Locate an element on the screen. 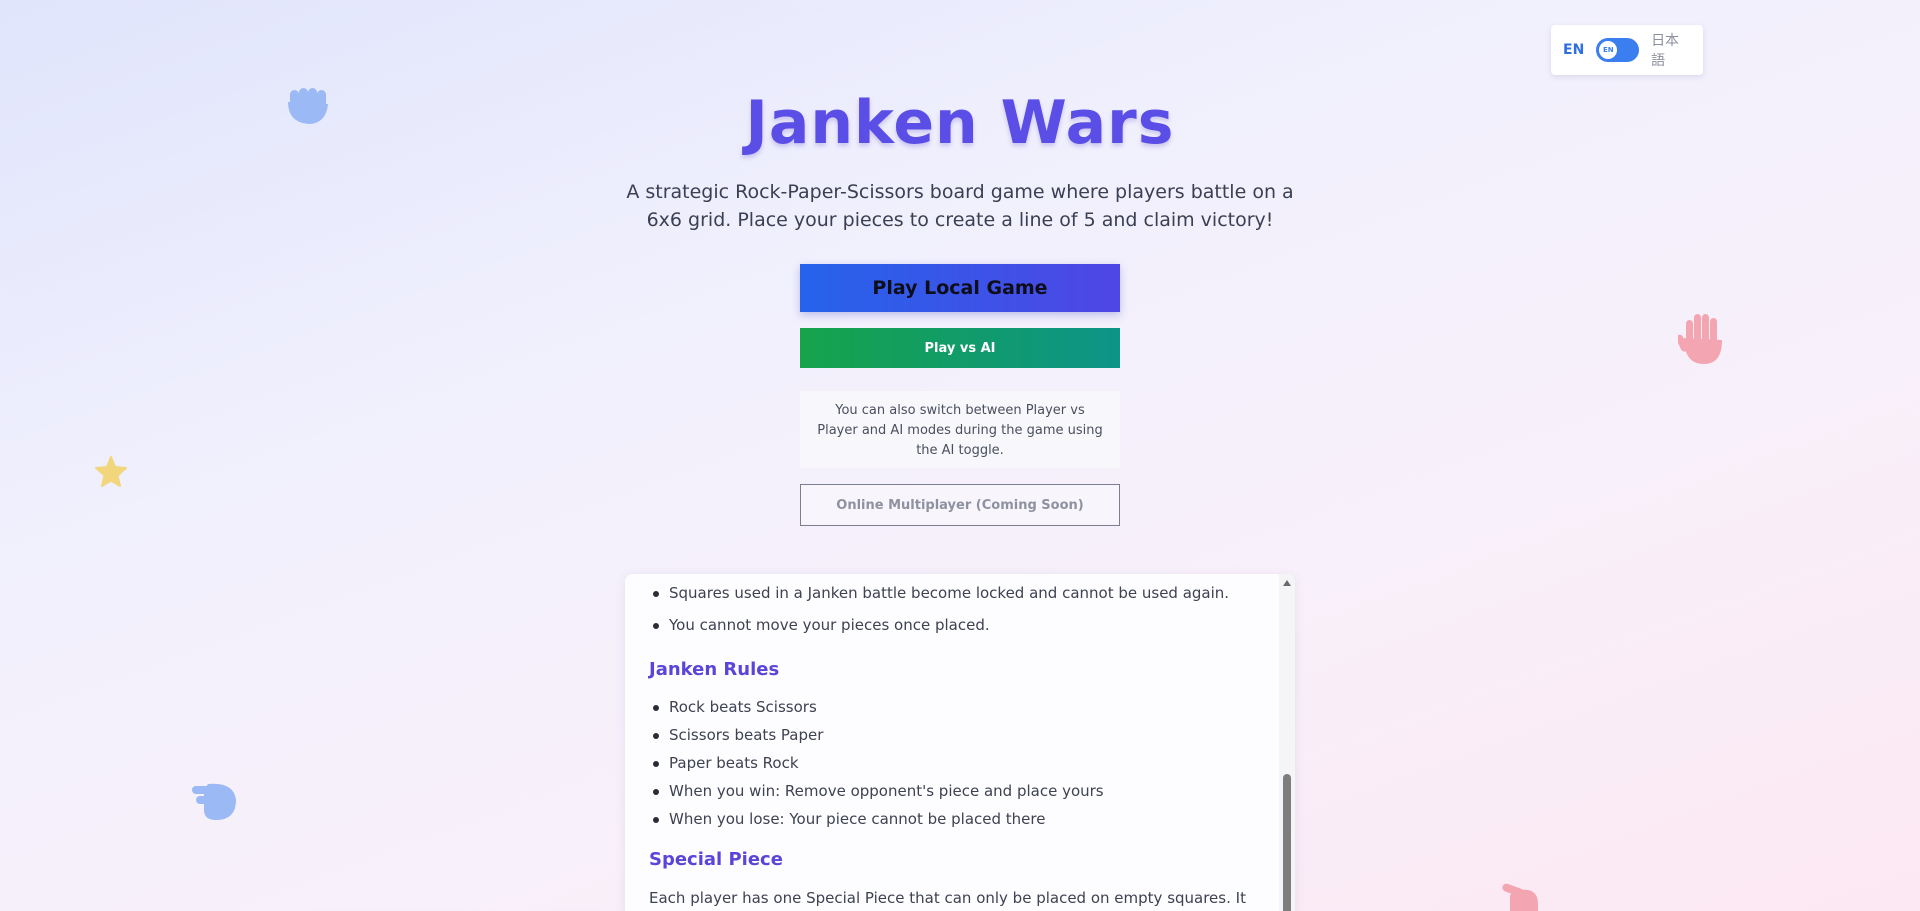 This screenshot has width=1920, height=911. online-multiplayer-button: Online Multiplayer (Coming Soon) is located at coordinates (960, 505).